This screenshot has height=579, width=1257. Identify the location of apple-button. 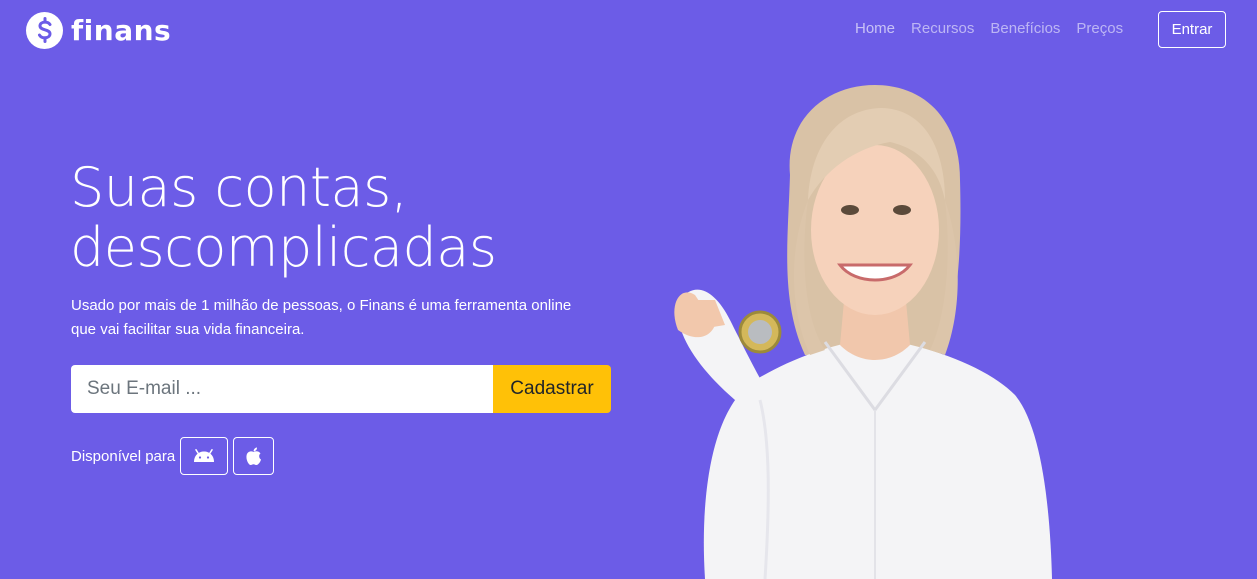
(254, 456).